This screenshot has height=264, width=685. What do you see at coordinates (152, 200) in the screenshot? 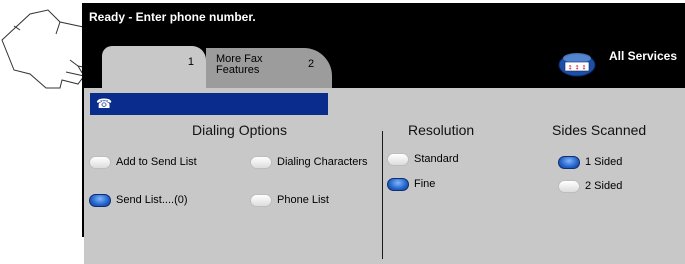
I see `option-label: Send List....(0)` at bounding box center [152, 200].